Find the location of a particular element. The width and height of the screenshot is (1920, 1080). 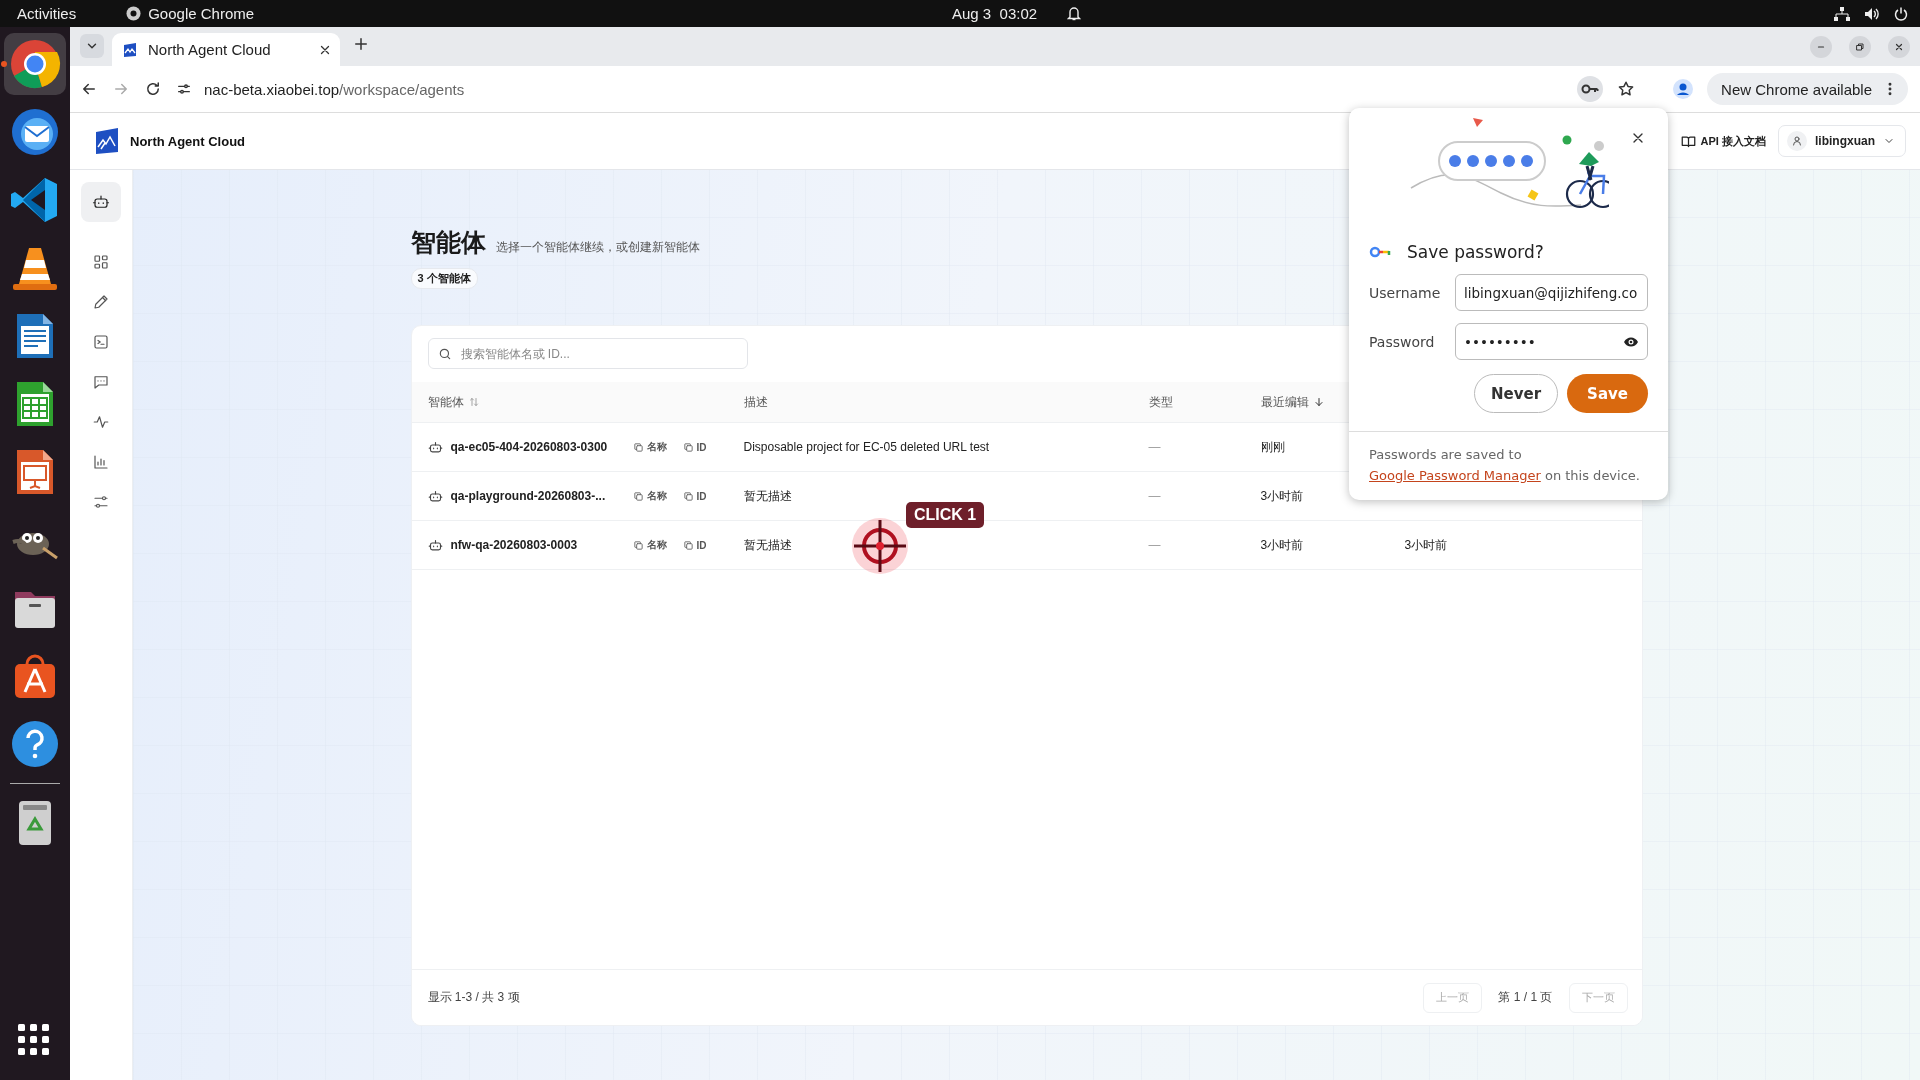

column-header: 描述 is located at coordinates (755, 402).